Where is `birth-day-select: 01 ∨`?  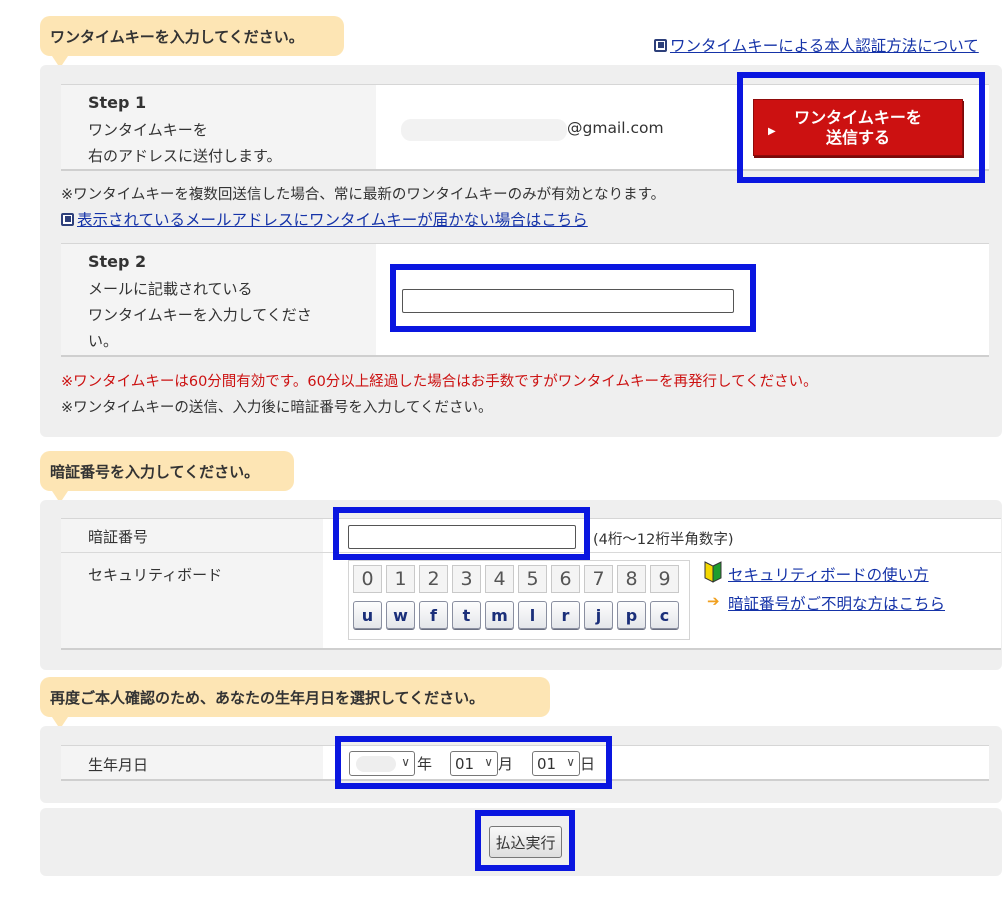 birth-day-select: 01 ∨ is located at coordinates (556, 763).